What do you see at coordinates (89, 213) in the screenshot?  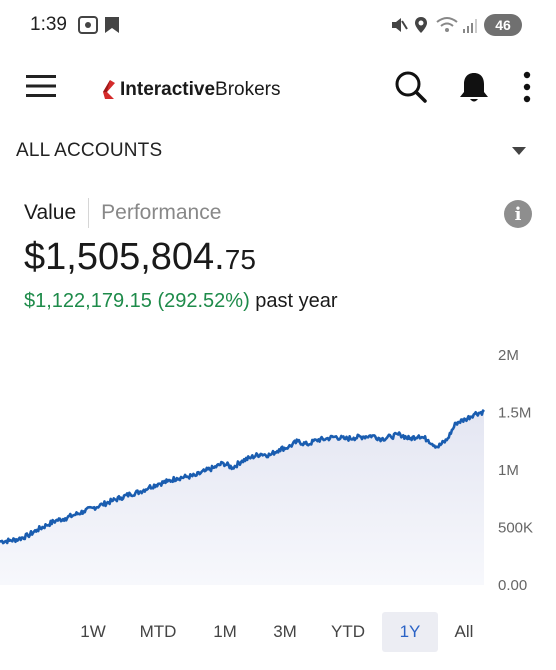 I see `tab-divider` at bounding box center [89, 213].